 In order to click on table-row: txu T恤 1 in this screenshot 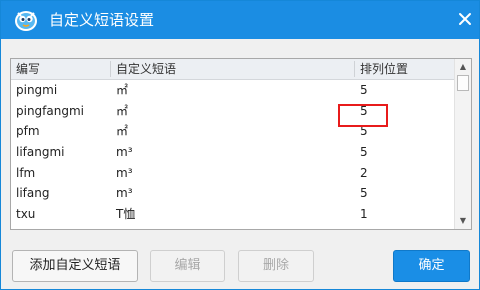, I will do `click(232, 214)`.